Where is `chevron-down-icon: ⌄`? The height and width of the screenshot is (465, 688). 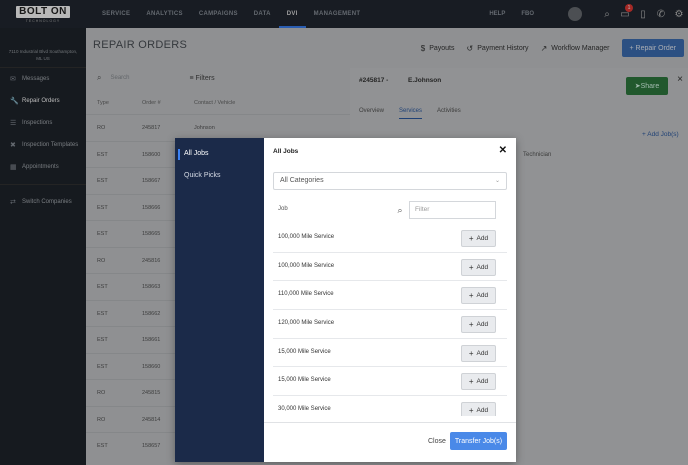 chevron-down-icon: ⌄ is located at coordinates (497, 181).